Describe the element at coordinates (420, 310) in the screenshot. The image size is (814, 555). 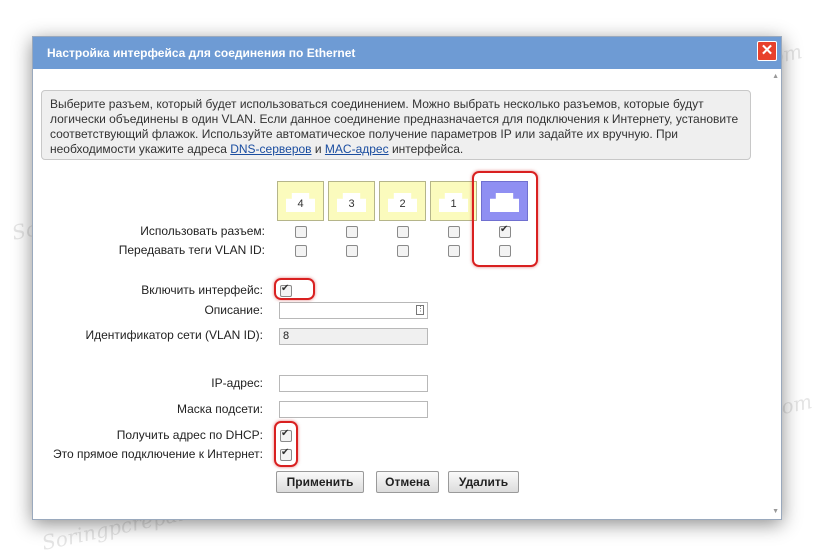
I see `lock-icon: ⋮` at that location.